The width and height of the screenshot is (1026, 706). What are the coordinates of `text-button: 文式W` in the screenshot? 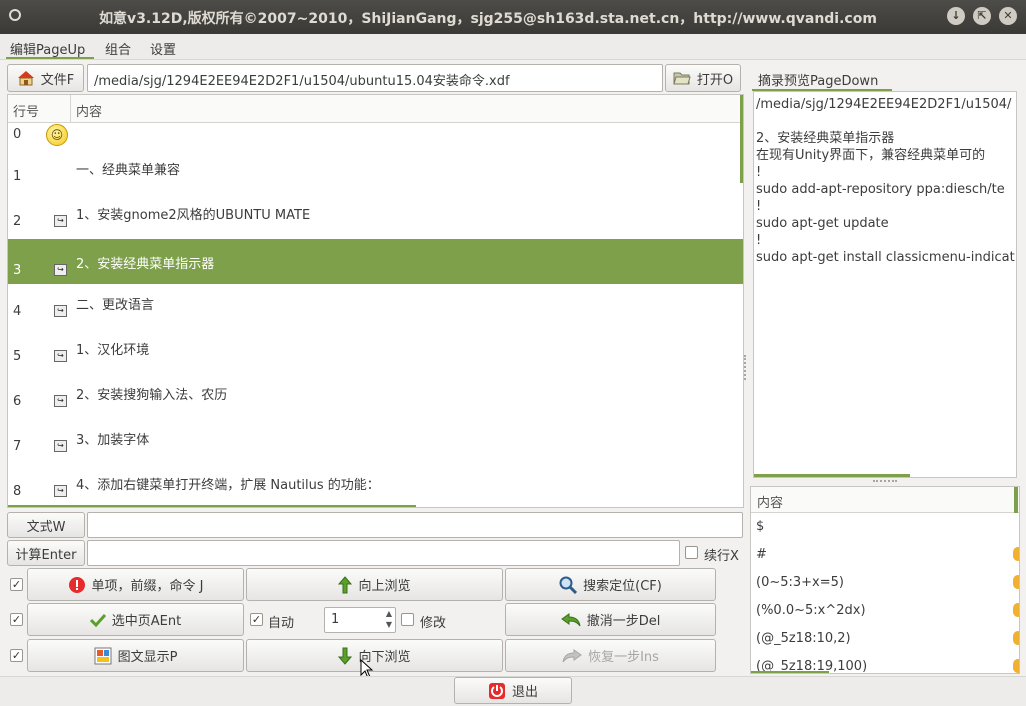 It's located at (46, 525).